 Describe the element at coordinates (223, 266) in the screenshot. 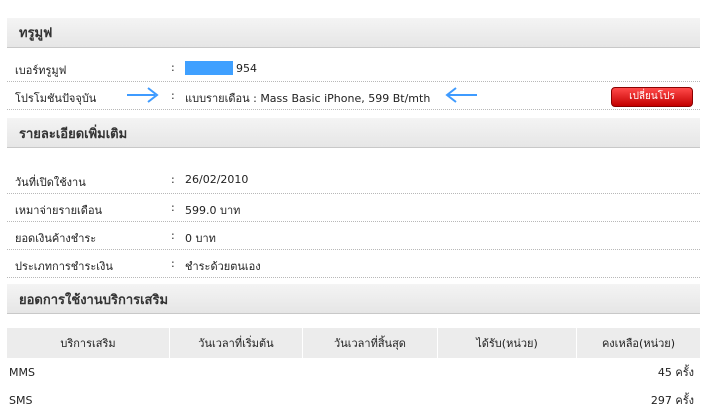

I see `detail-value: ชำระด้วยตนเอง` at that location.